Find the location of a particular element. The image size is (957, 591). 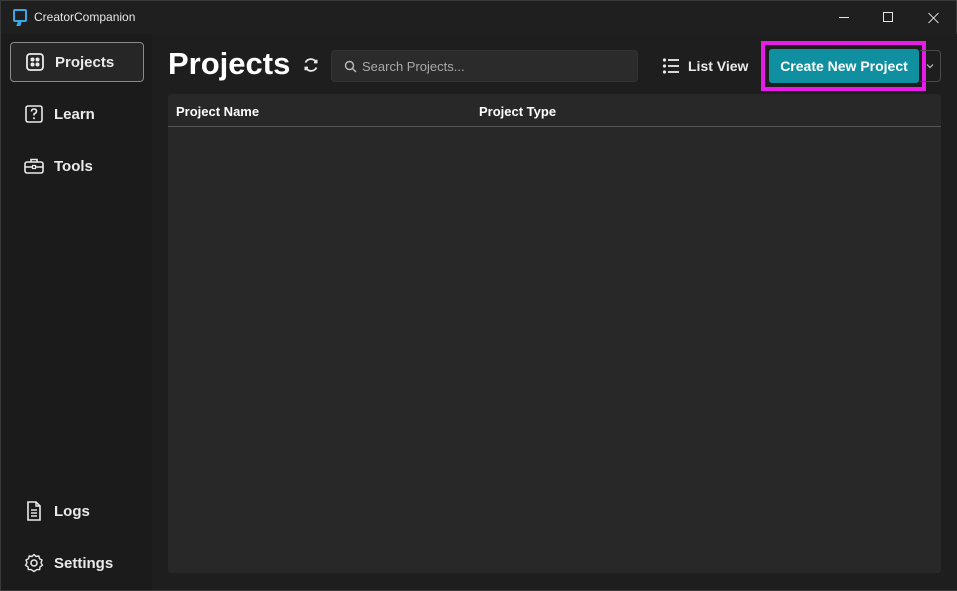

close-button is located at coordinates (933, 17).